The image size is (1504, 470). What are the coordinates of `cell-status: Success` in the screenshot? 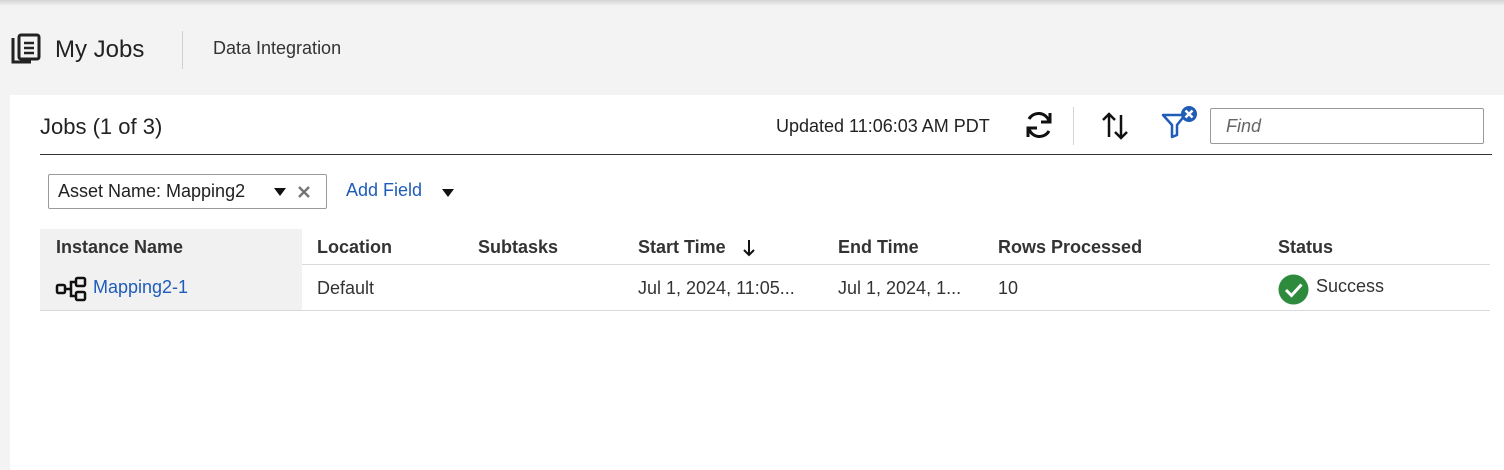 It's located at (1350, 286).